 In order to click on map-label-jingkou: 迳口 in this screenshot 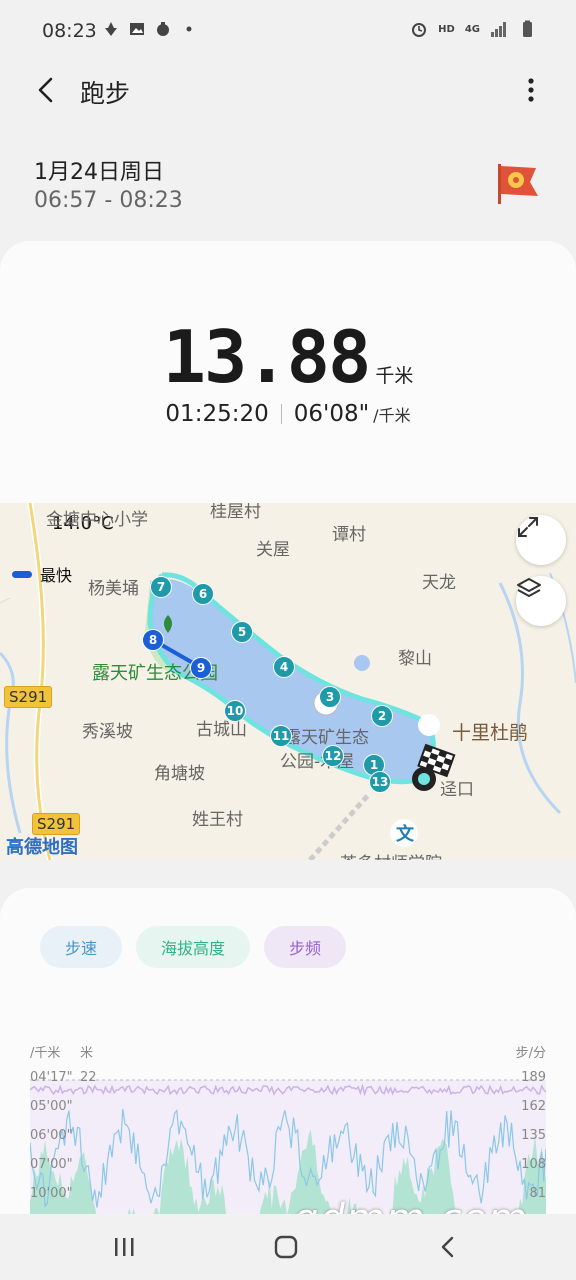, I will do `click(457, 790)`.